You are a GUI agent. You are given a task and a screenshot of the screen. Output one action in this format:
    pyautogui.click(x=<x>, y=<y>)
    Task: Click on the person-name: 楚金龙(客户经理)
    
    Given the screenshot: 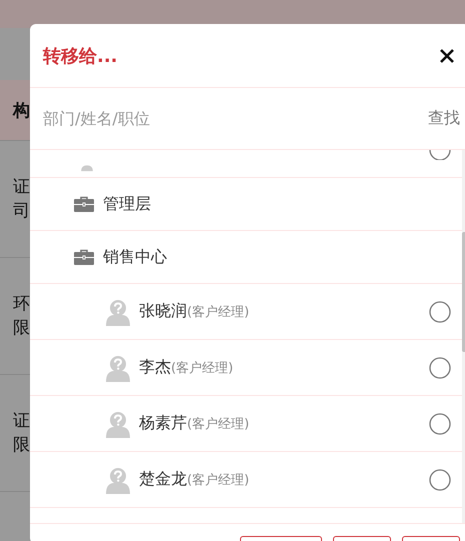 What is the action you would take?
    pyautogui.click(x=194, y=479)
    